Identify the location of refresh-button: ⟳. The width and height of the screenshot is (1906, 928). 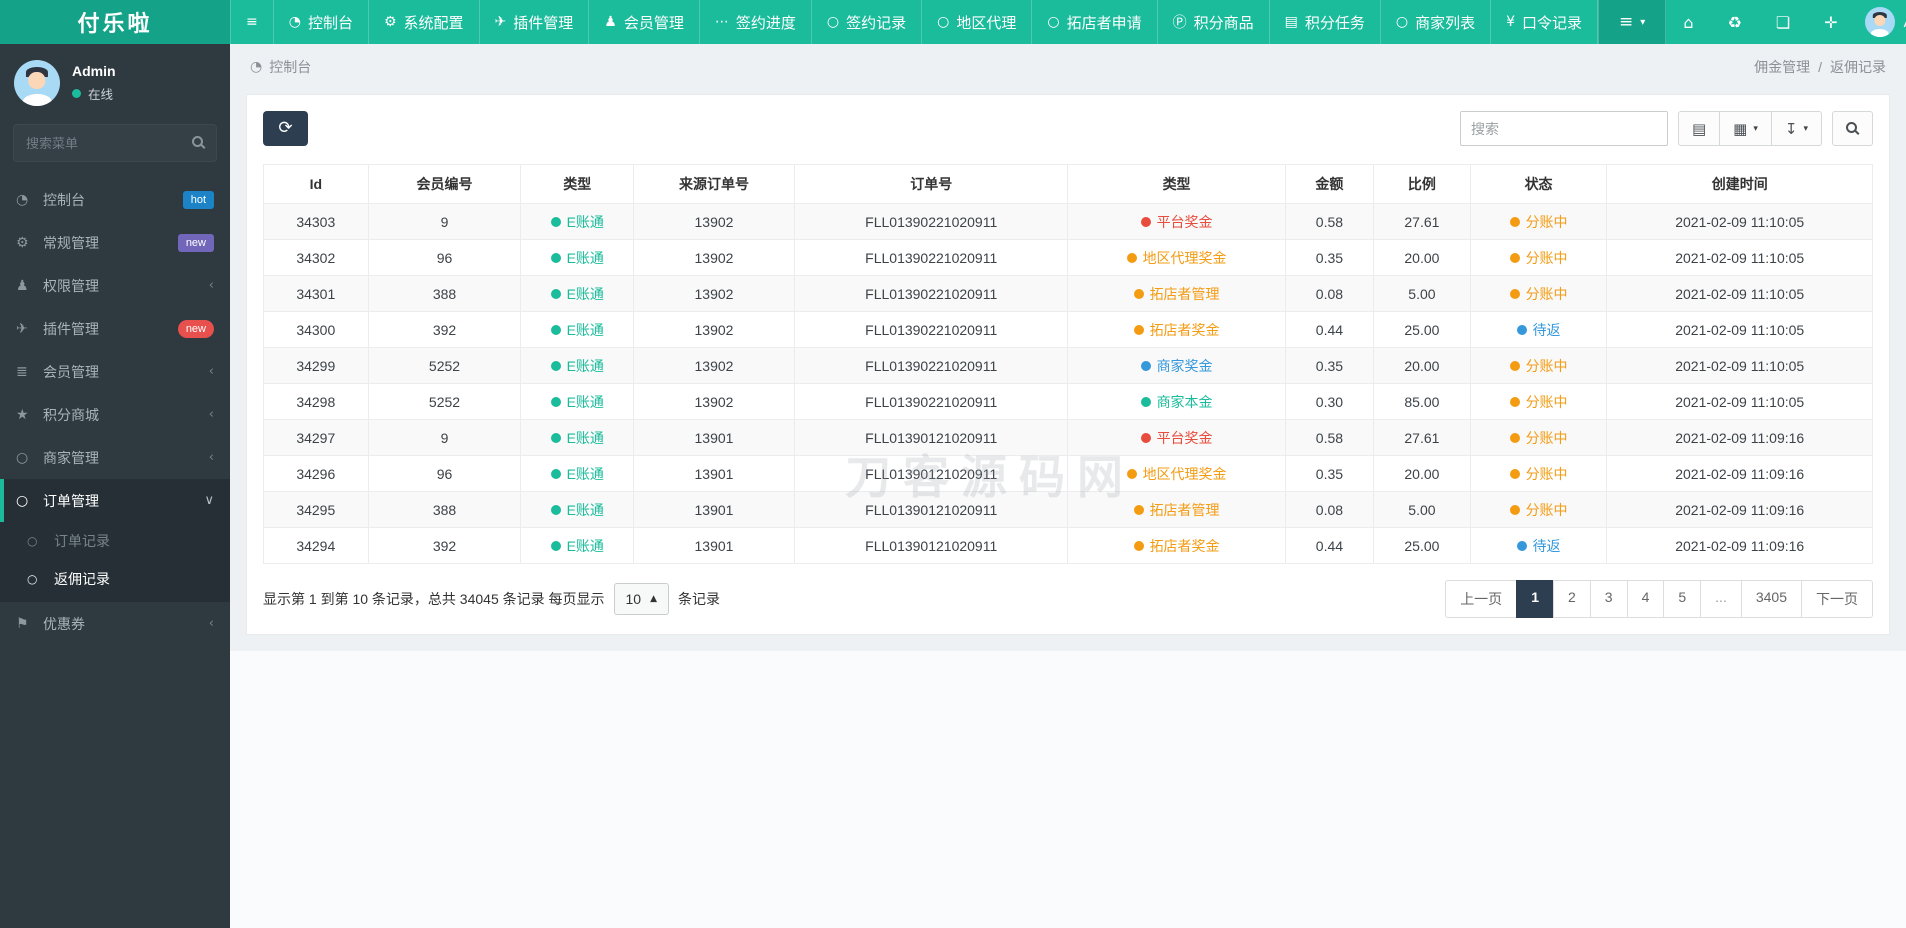
(285, 128).